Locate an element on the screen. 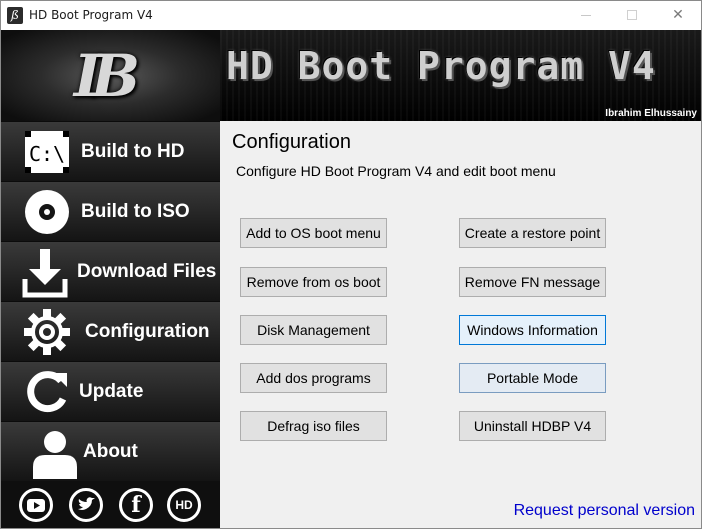 The image size is (702, 529). sidebar-item-build-to-hd: C:\ Build to HD is located at coordinates (110, 151).